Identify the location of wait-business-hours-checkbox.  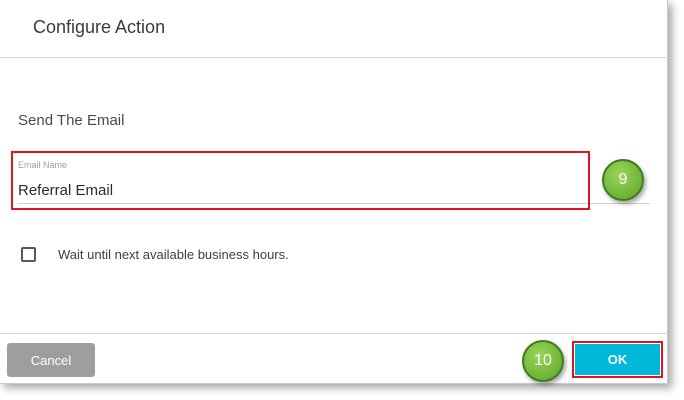
(28, 254).